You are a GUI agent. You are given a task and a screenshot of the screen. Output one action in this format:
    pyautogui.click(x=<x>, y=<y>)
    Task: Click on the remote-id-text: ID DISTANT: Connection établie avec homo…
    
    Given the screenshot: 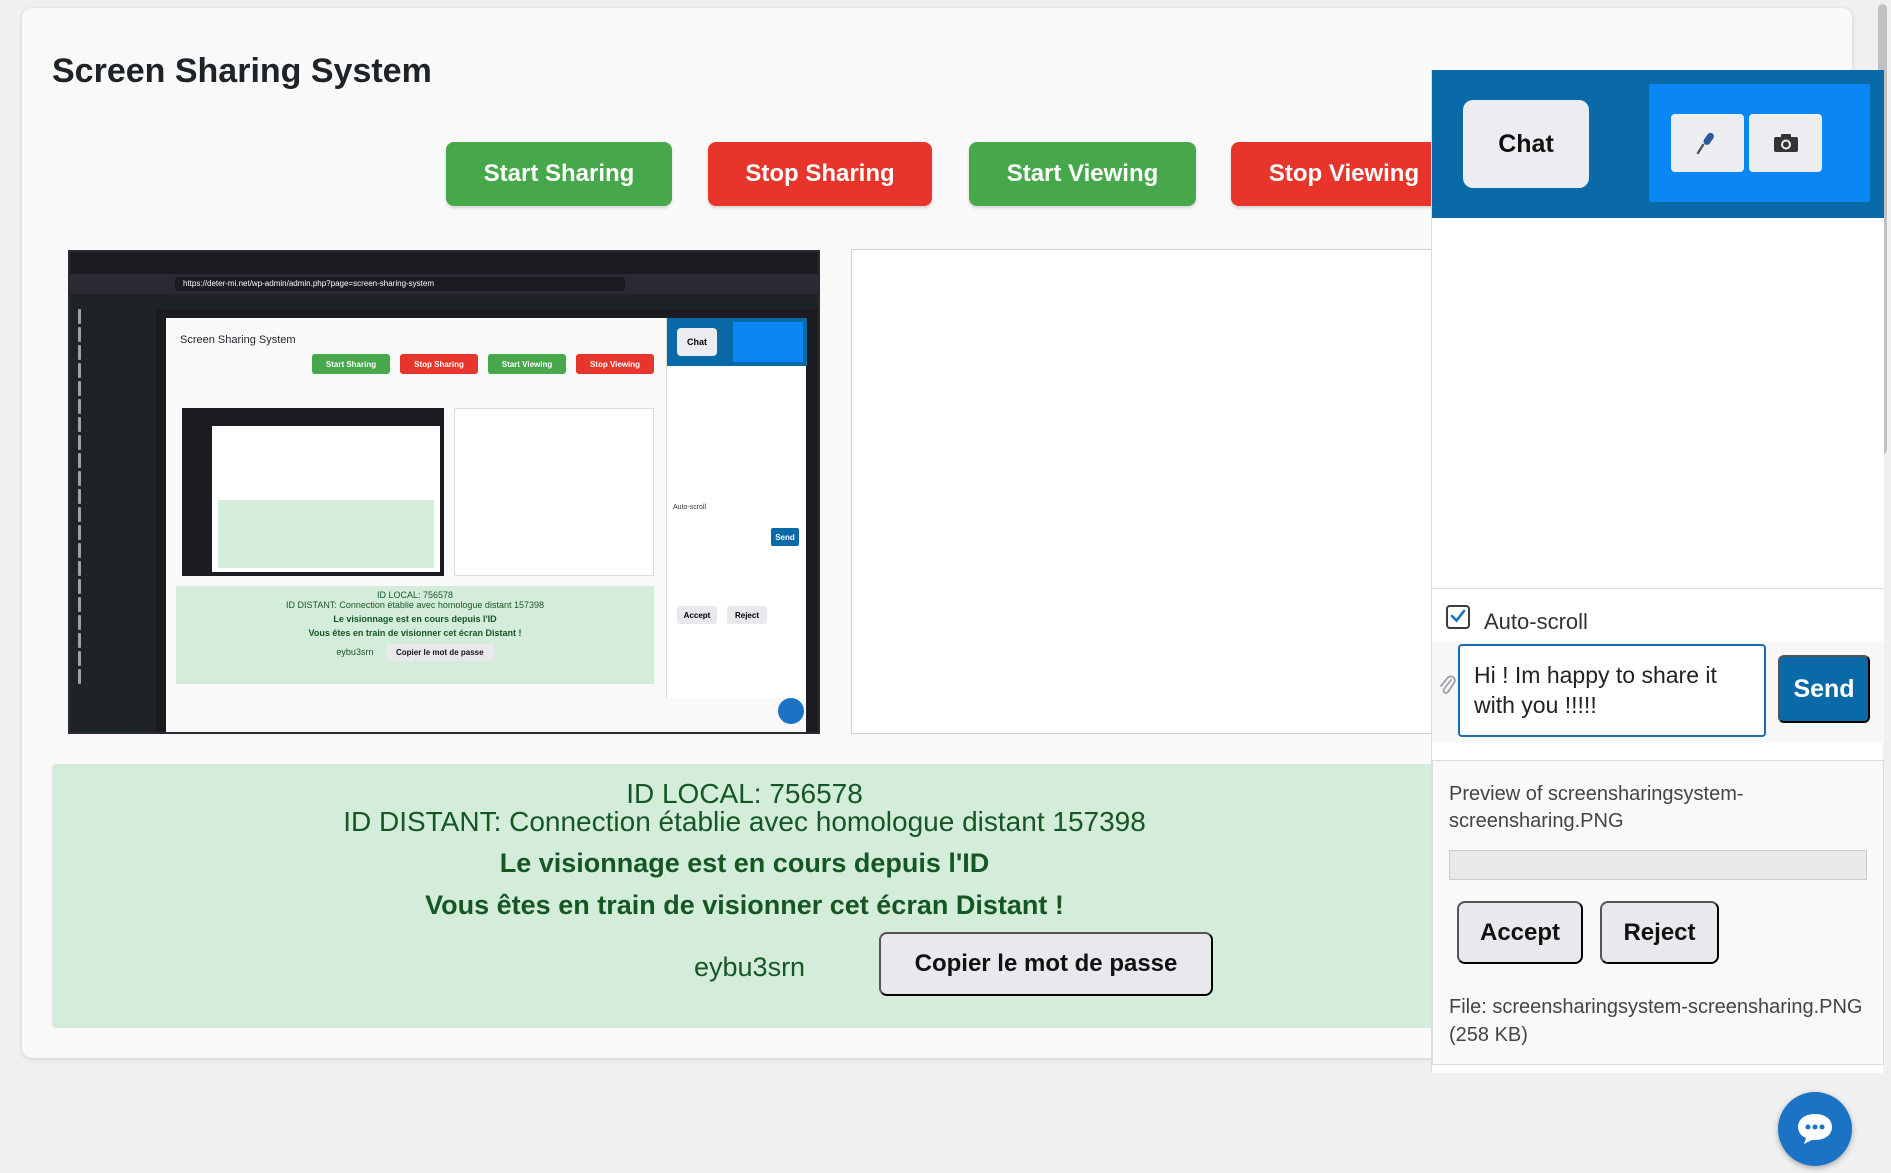 What is the action you would take?
    pyautogui.click(x=744, y=821)
    